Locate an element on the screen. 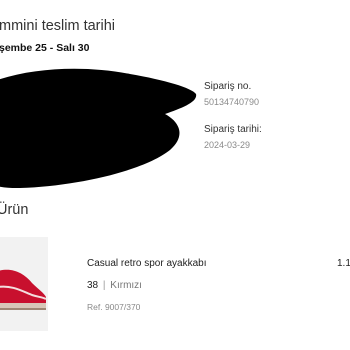 The height and width of the screenshot is (350, 350). product-image is located at coordinates (24, 284).